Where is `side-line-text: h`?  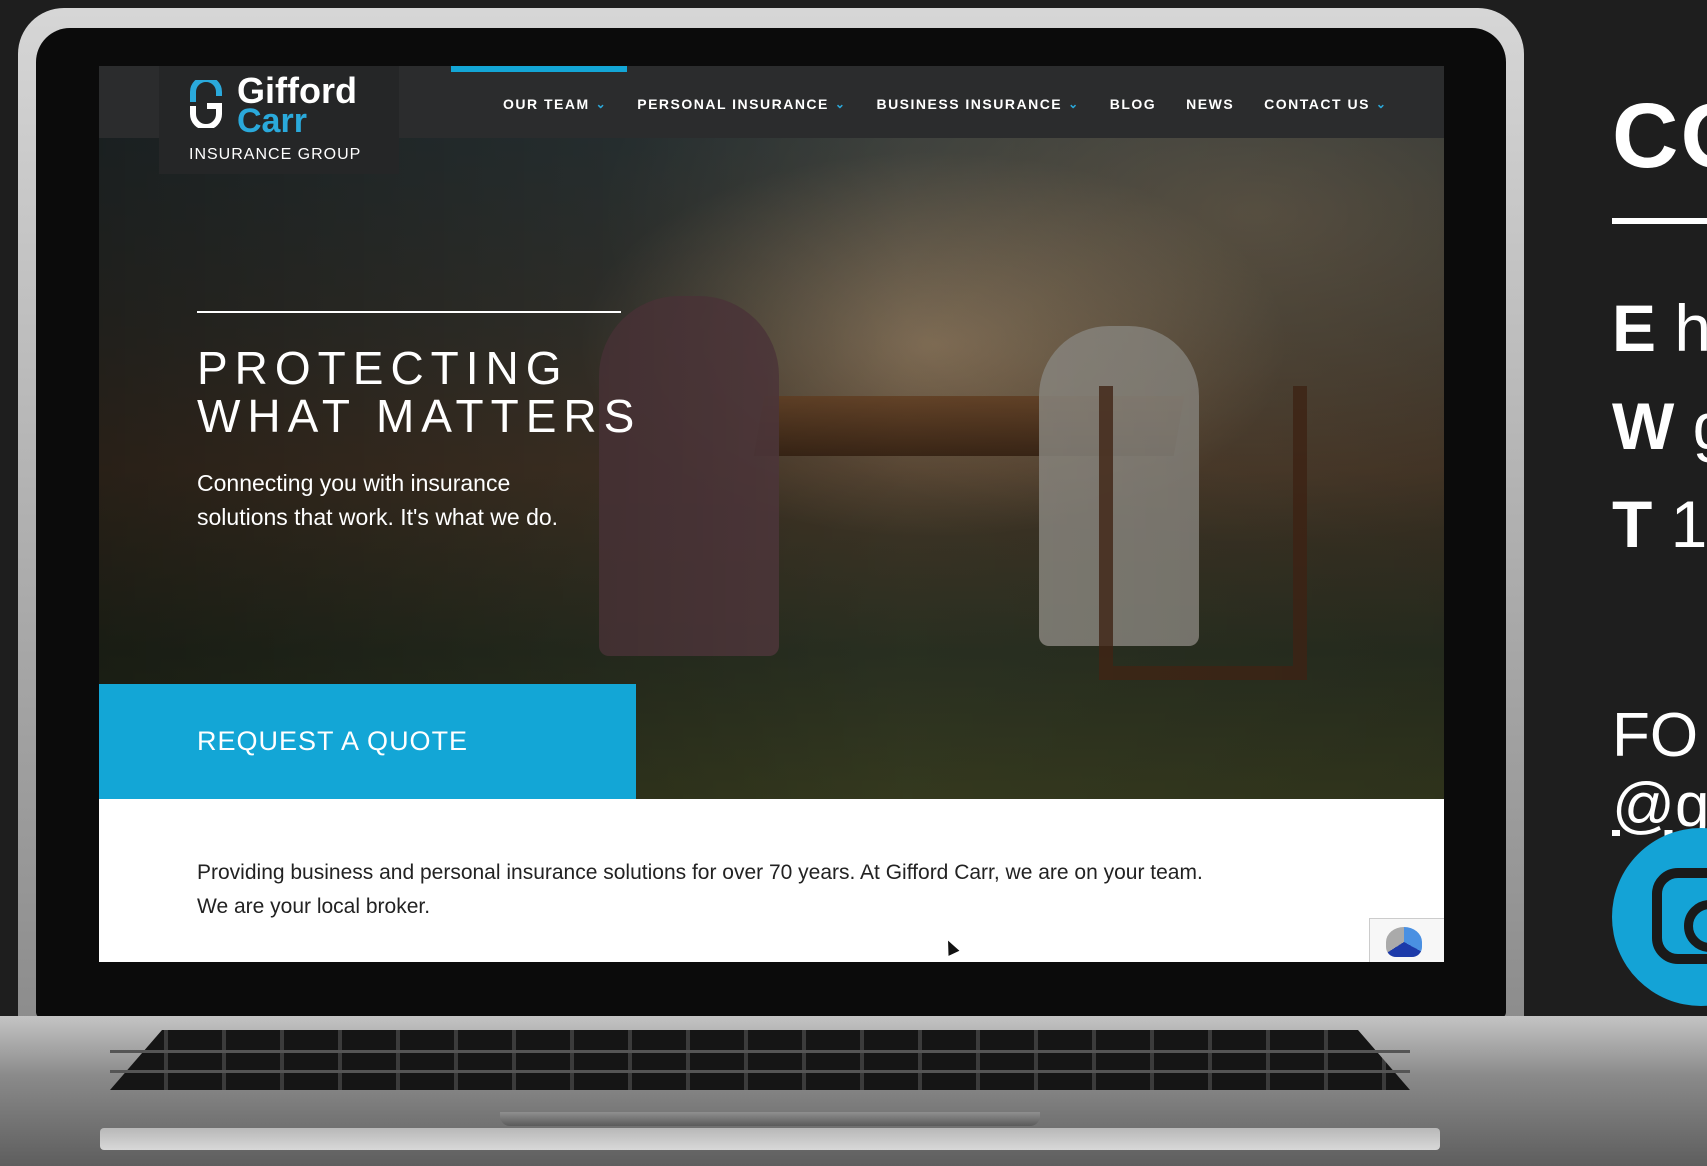 side-line-text: h is located at coordinates (1690, 328).